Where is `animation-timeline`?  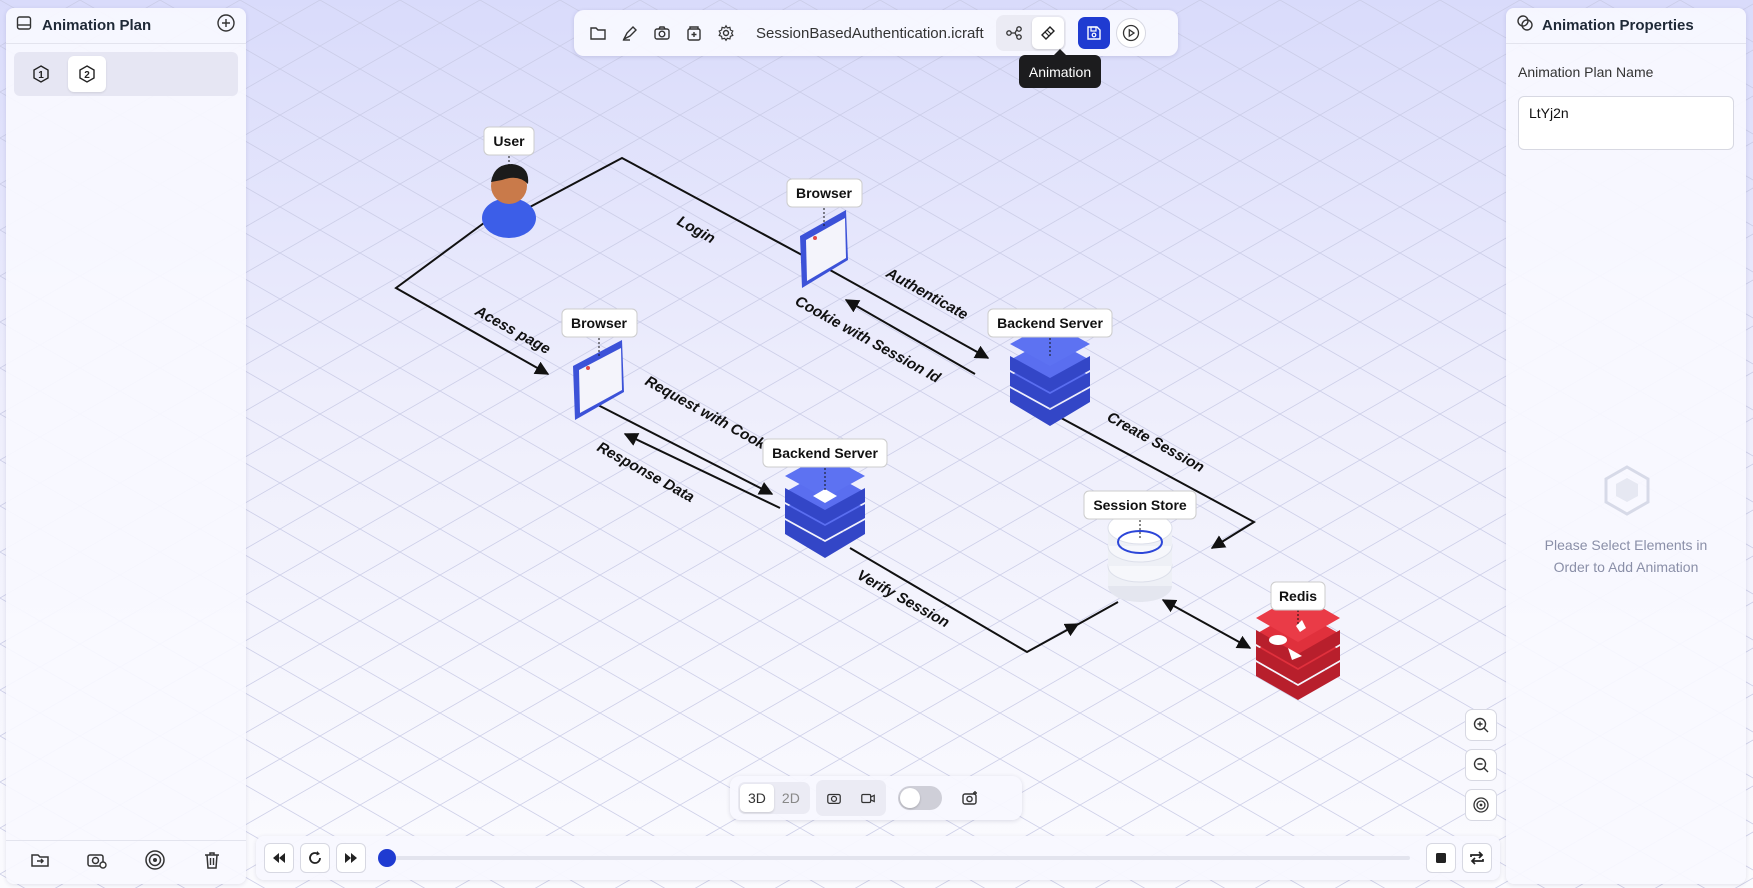 animation-timeline is located at coordinates (878, 858).